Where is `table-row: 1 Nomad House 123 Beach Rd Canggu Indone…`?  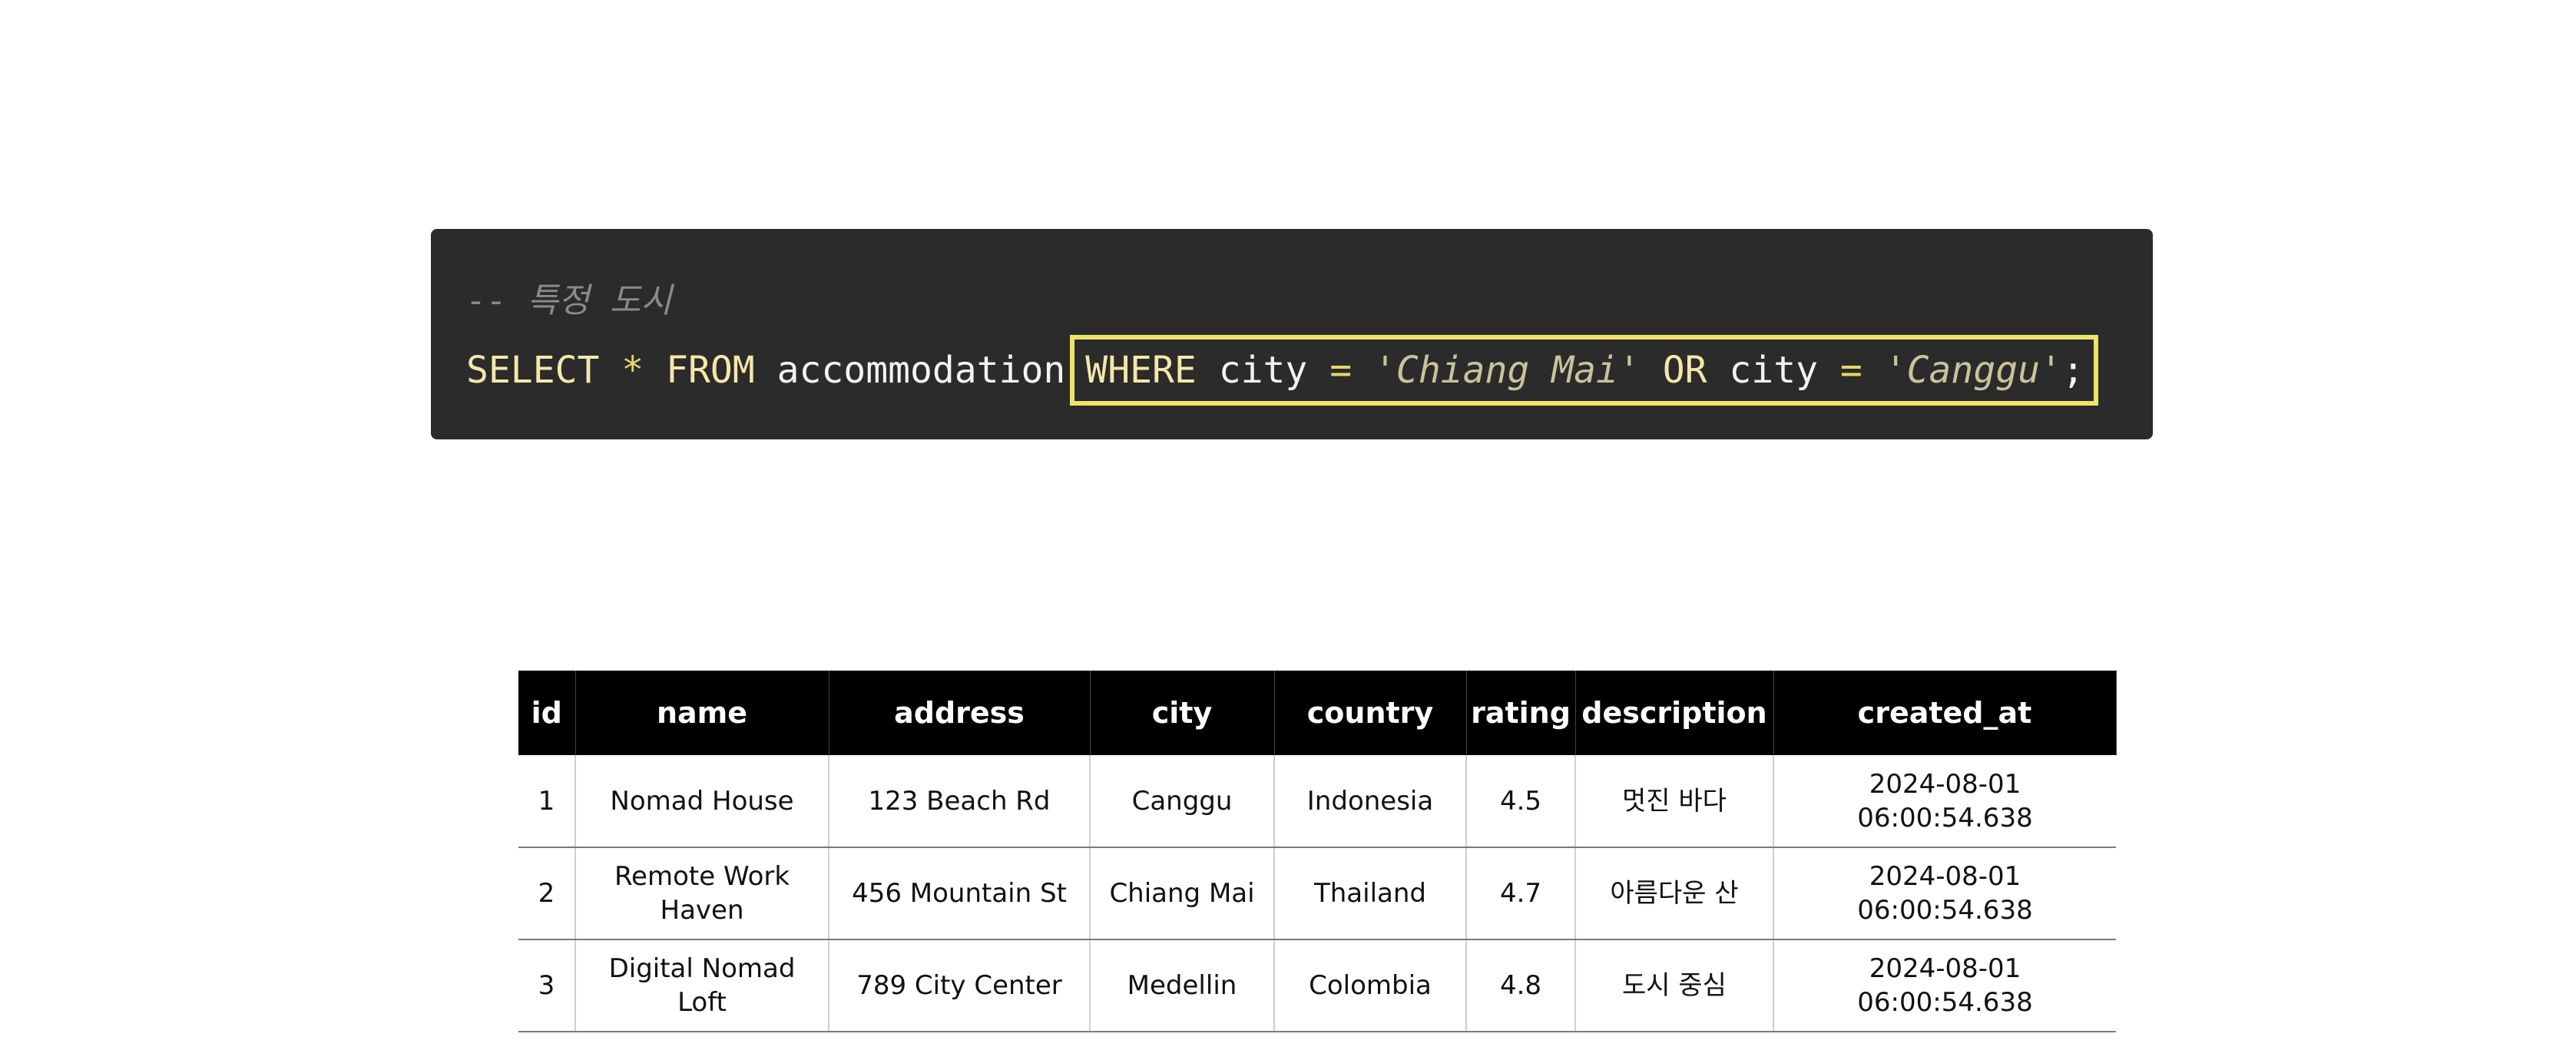
table-row: 1 Nomad House 123 Beach Rd Canggu Indone… is located at coordinates (1317, 802).